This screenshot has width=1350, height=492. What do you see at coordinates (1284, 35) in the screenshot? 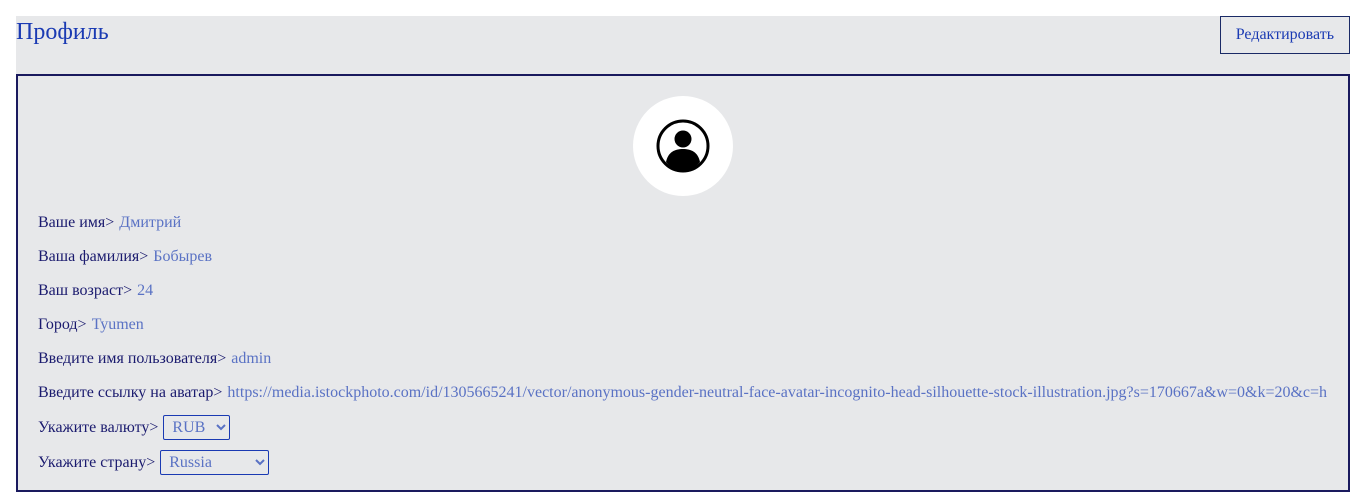
I see `edit-button: Редактировать` at bounding box center [1284, 35].